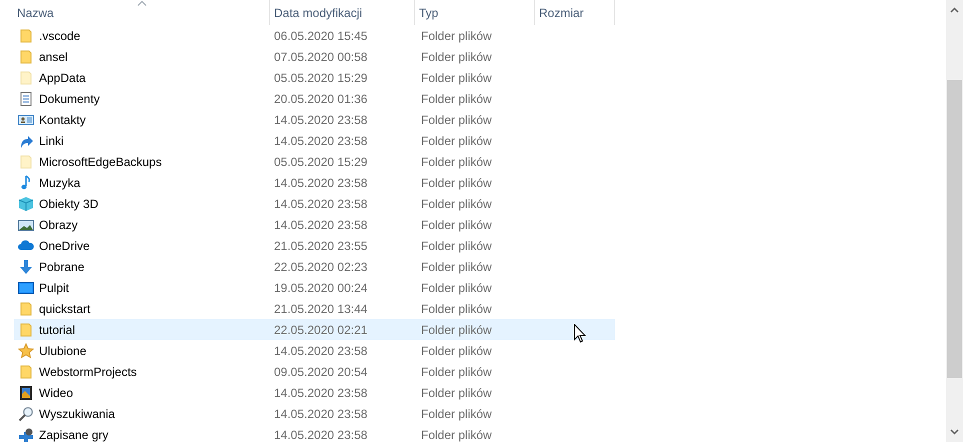 The width and height of the screenshot is (963, 442). I want to click on film-icon, so click(26, 392).